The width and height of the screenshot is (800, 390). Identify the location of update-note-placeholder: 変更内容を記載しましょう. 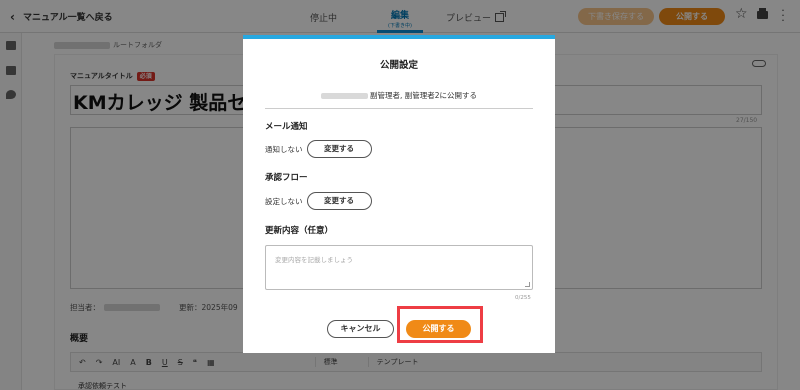
(314, 260).